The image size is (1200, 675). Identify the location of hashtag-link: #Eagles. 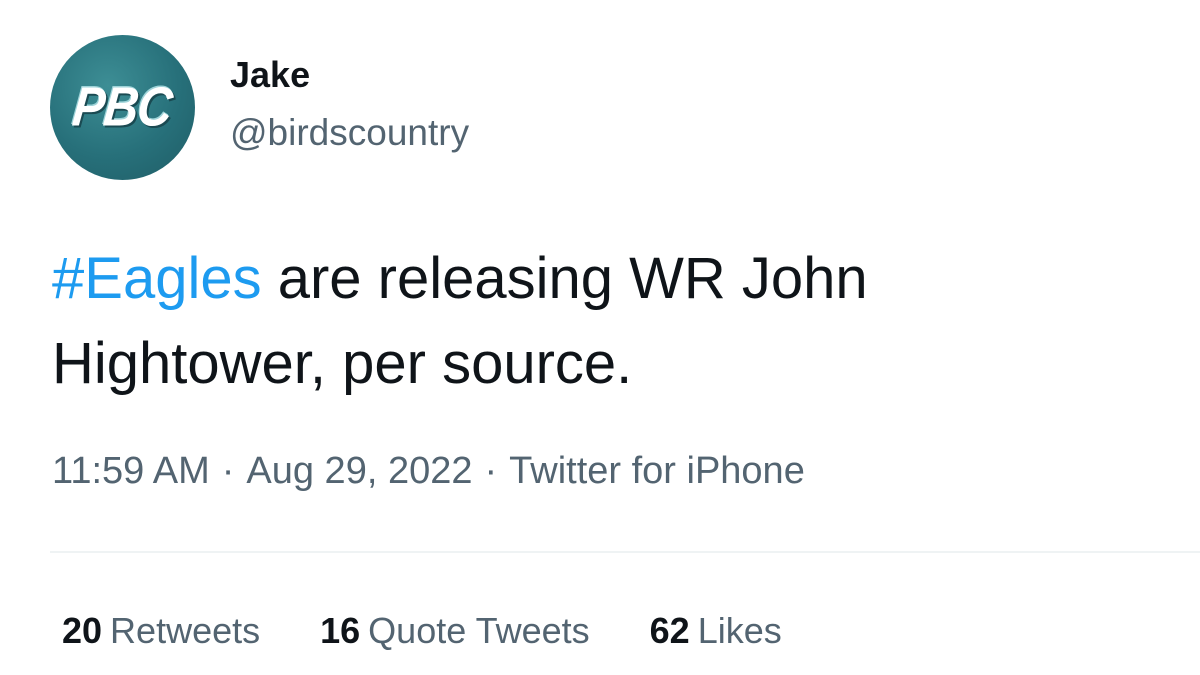
(157, 278).